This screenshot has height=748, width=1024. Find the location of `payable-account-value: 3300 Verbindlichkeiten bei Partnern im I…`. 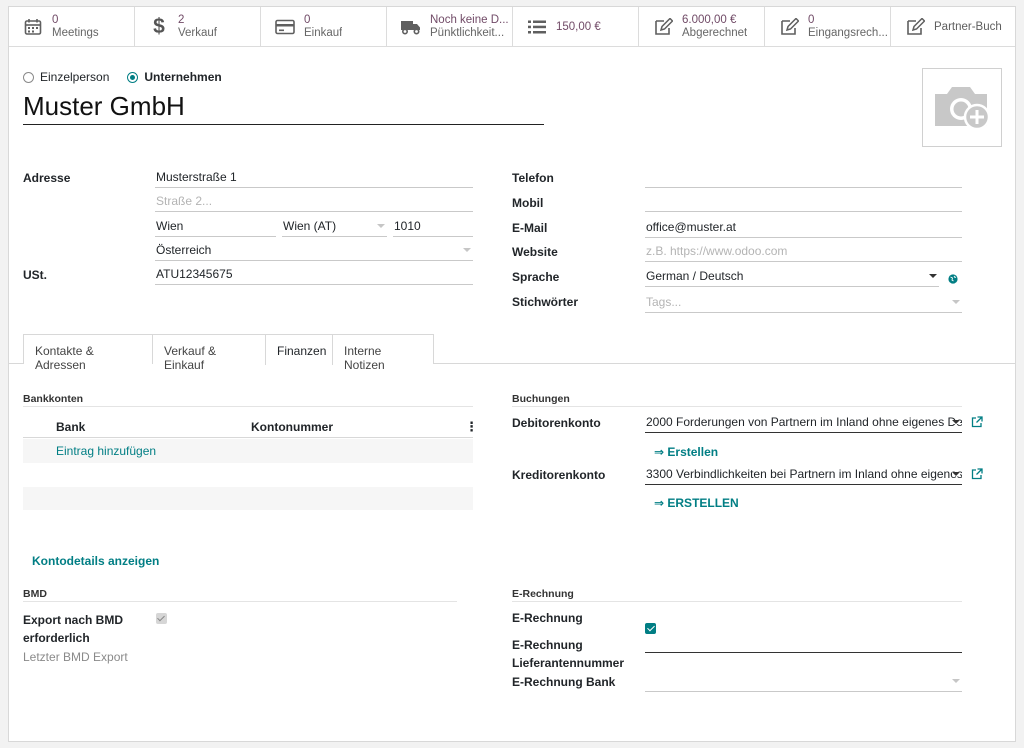

payable-account-value: 3300 Verbindlichkeiten bei Partnern im I… is located at coordinates (804, 474).